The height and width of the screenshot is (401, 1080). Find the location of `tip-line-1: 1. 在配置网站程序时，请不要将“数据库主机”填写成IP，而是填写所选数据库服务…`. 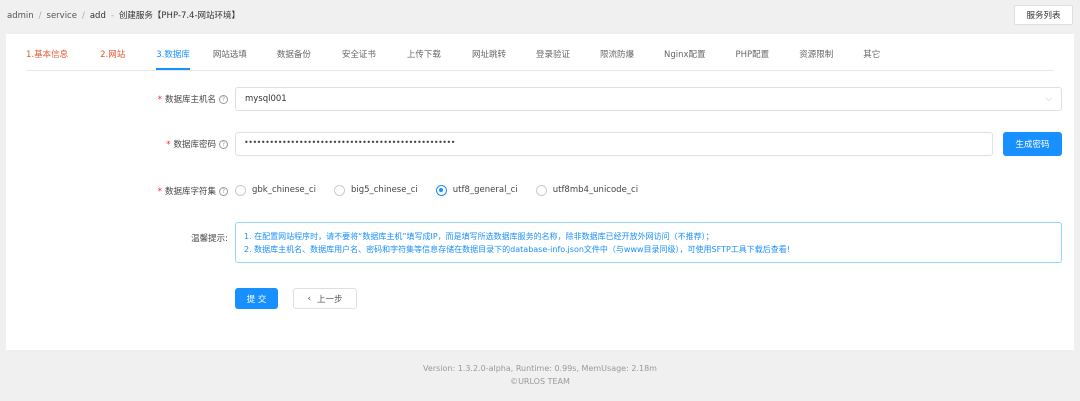

tip-line-1: 1. 在配置网站程序时，请不要将“数据库主机”填写成IP，而是填写所选数据库服务… is located at coordinates (479, 236).